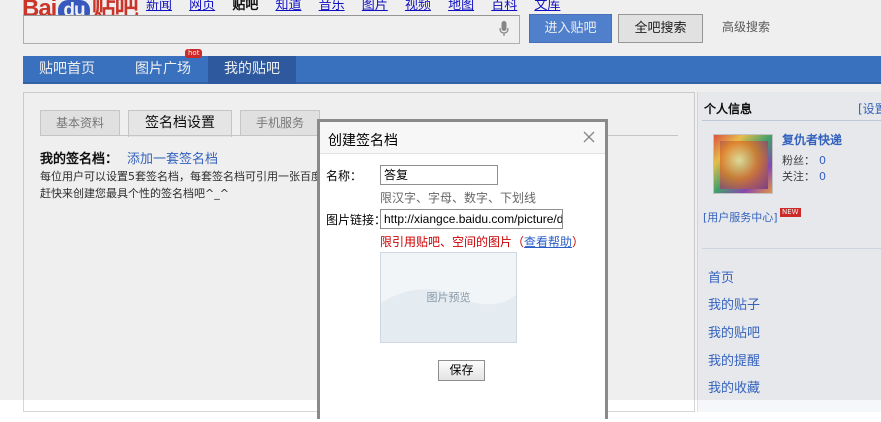 This screenshot has width=881, height=422. Describe the element at coordinates (439, 175) in the screenshot. I see `name-field: 答复` at that location.